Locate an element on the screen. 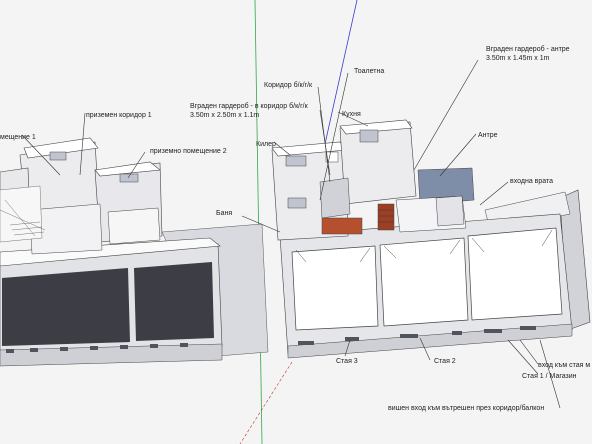 The height and width of the screenshot is (444, 592). label-wardrobe-corridor-size: 3.50m x 2.50m x 1.1m is located at coordinates (224, 115).